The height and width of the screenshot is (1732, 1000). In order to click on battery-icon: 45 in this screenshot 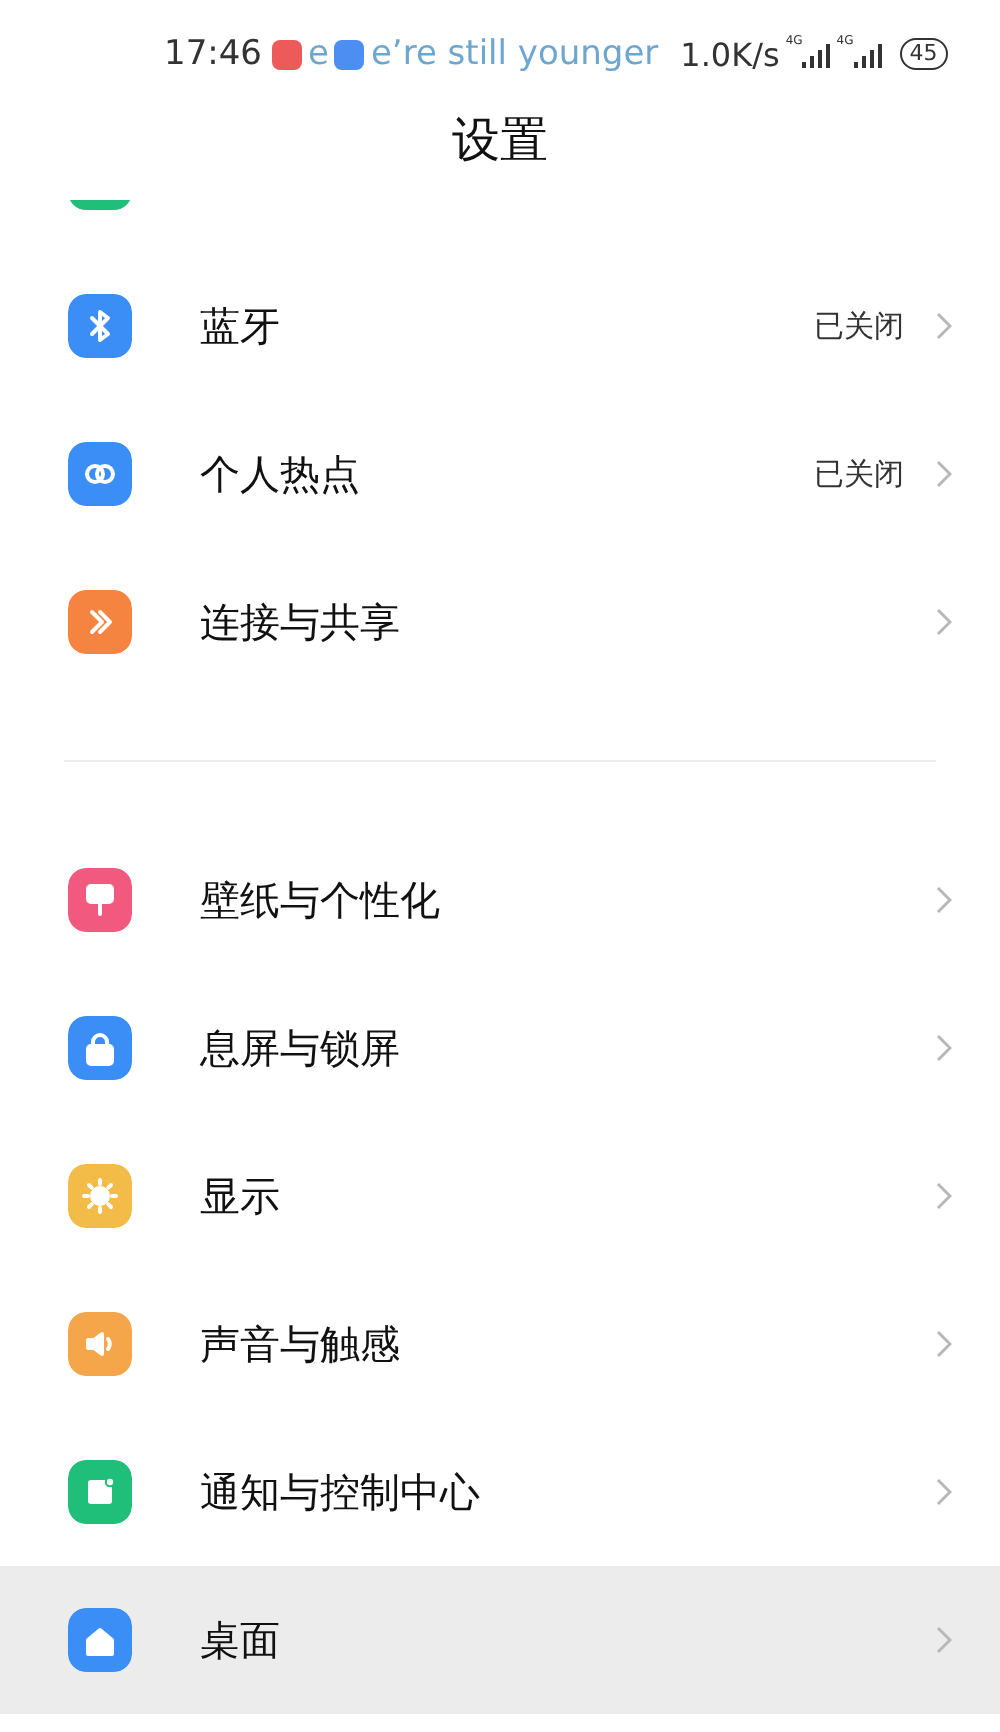, I will do `click(923, 54)`.